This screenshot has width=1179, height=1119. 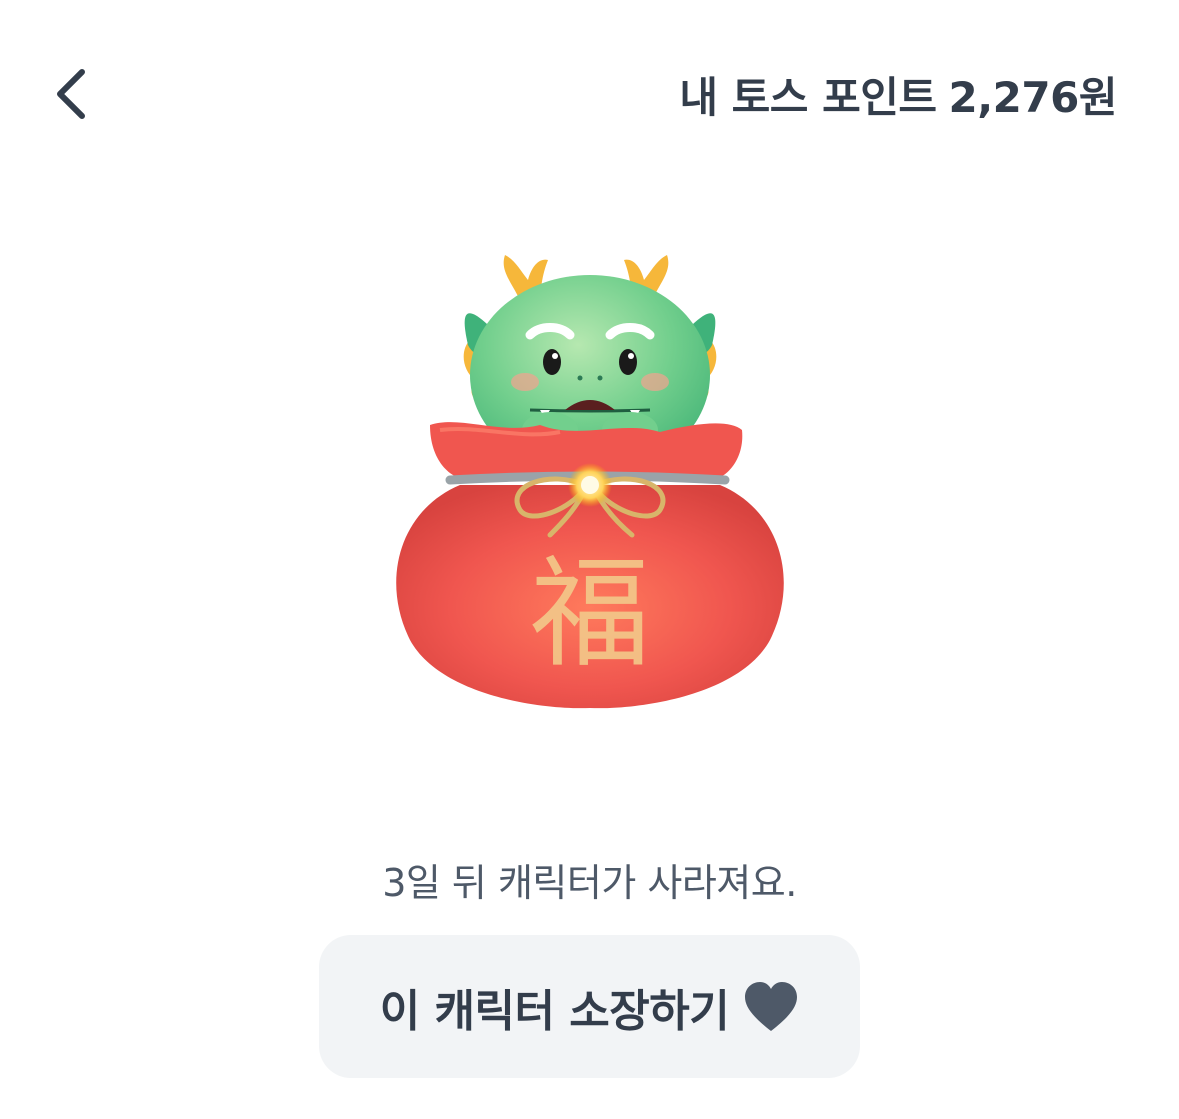 I want to click on points-label: 내 토스 포인트, so click(x=808, y=97).